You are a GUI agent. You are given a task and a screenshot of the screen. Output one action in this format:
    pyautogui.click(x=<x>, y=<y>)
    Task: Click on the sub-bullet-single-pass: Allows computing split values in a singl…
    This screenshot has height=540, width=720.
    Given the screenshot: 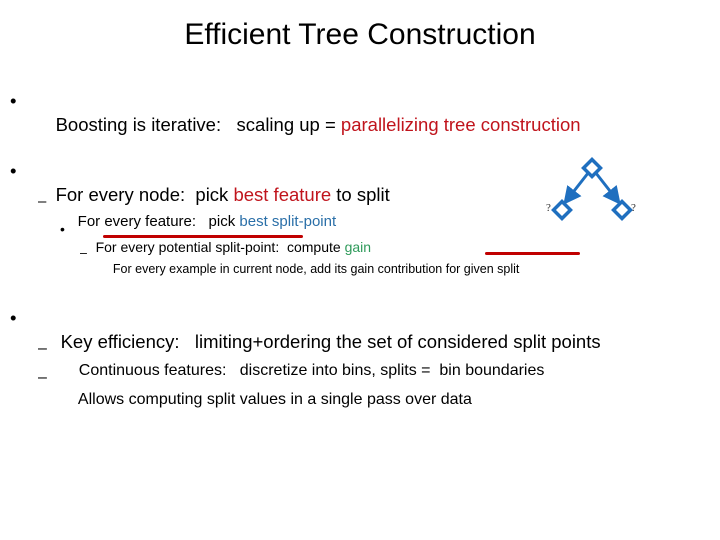 What is the action you would take?
    pyautogui.click(x=266, y=400)
    